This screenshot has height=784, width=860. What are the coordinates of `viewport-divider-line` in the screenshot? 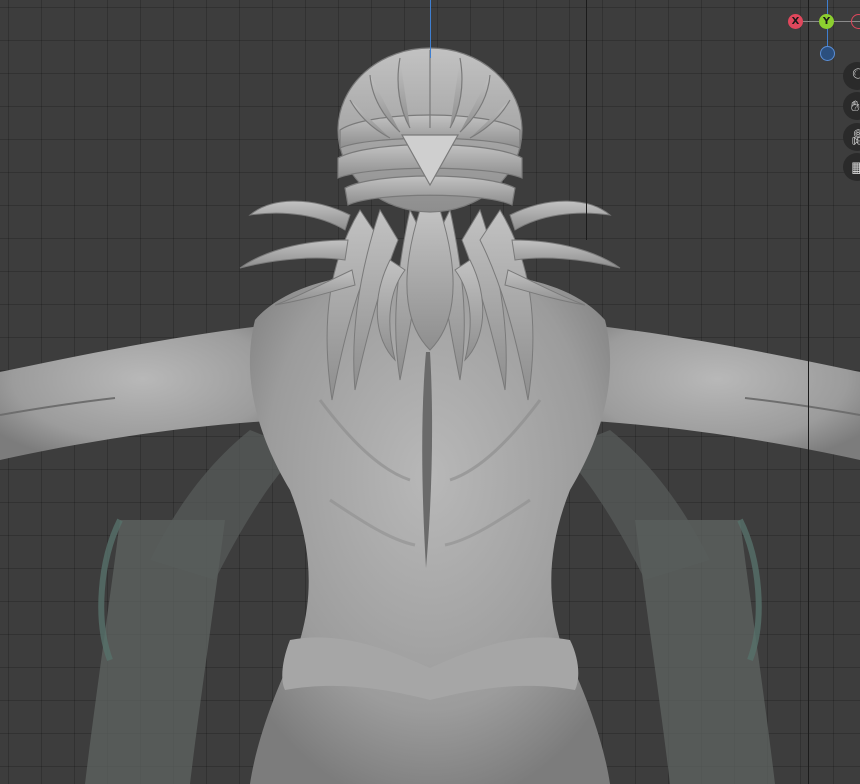 It's located at (586, 120).